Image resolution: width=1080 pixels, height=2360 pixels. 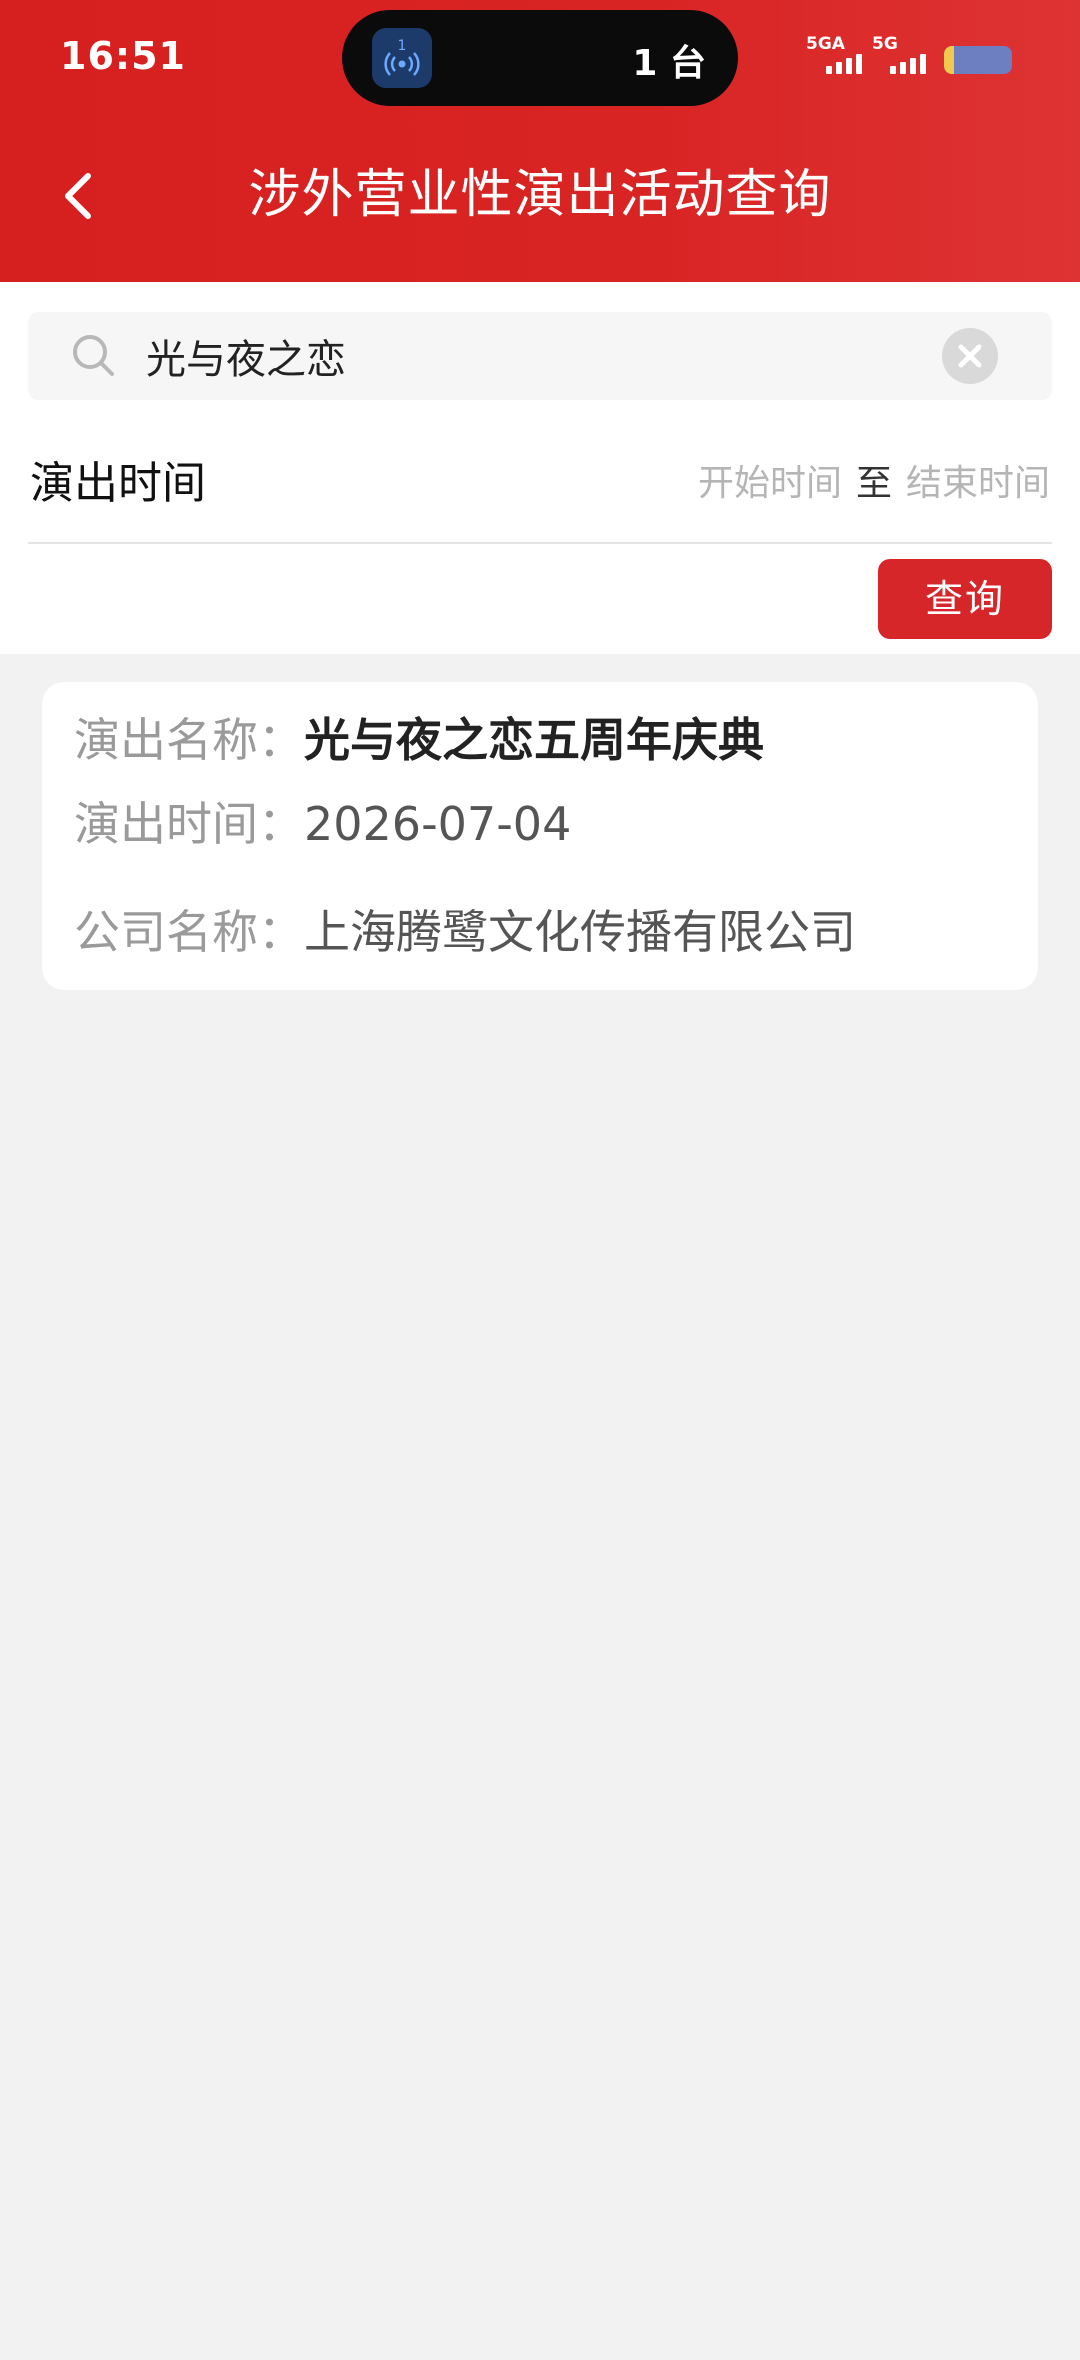 I want to click on network-label-1: 5GA, so click(x=825, y=44).